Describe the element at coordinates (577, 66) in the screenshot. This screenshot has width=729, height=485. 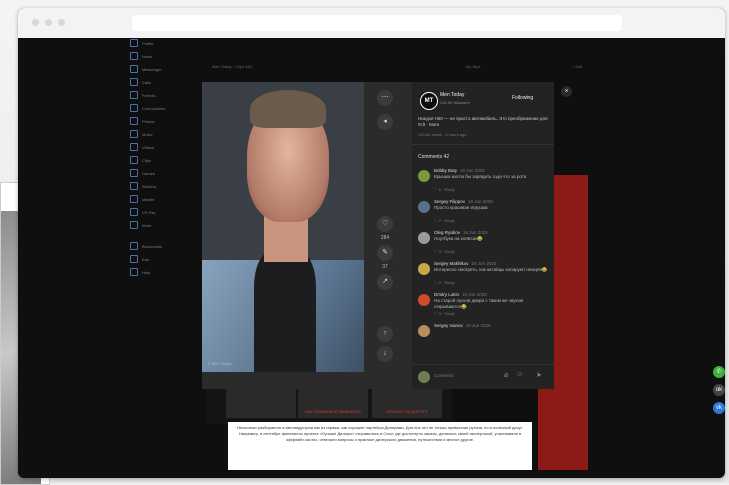
I see `add-clip-button: + Add` at that location.